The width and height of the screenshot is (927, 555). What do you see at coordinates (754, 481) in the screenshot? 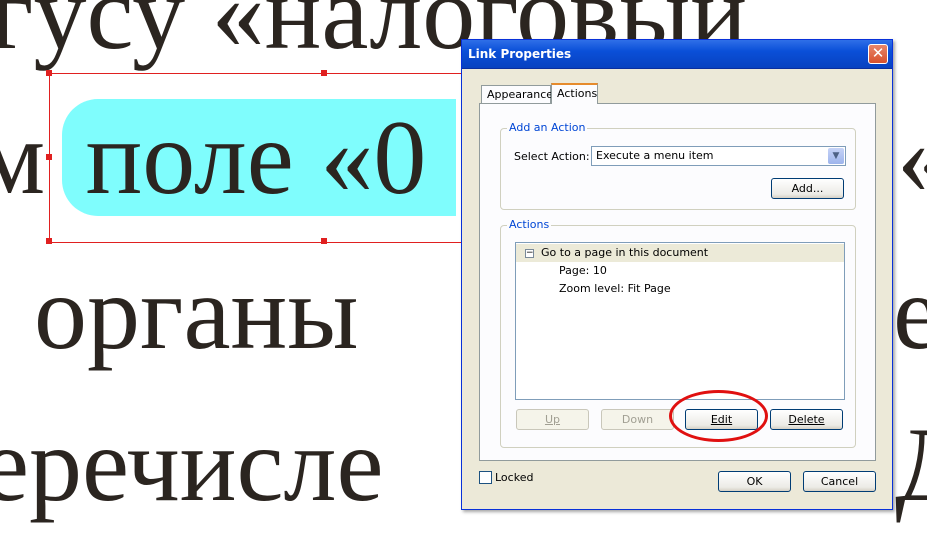
I see `ok-button: OK` at bounding box center [754, 481].